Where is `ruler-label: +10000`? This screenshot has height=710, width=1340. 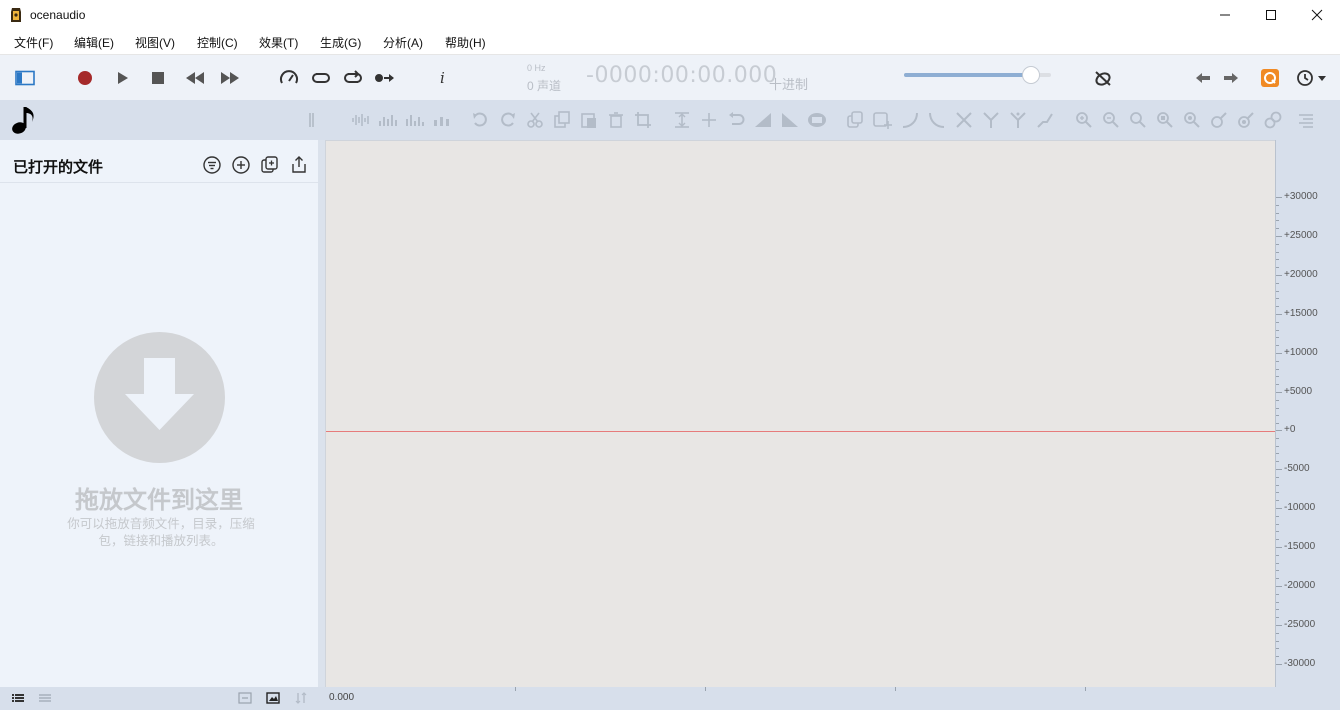
ruler-label: +10000 is located at coordinates (1301, 352).